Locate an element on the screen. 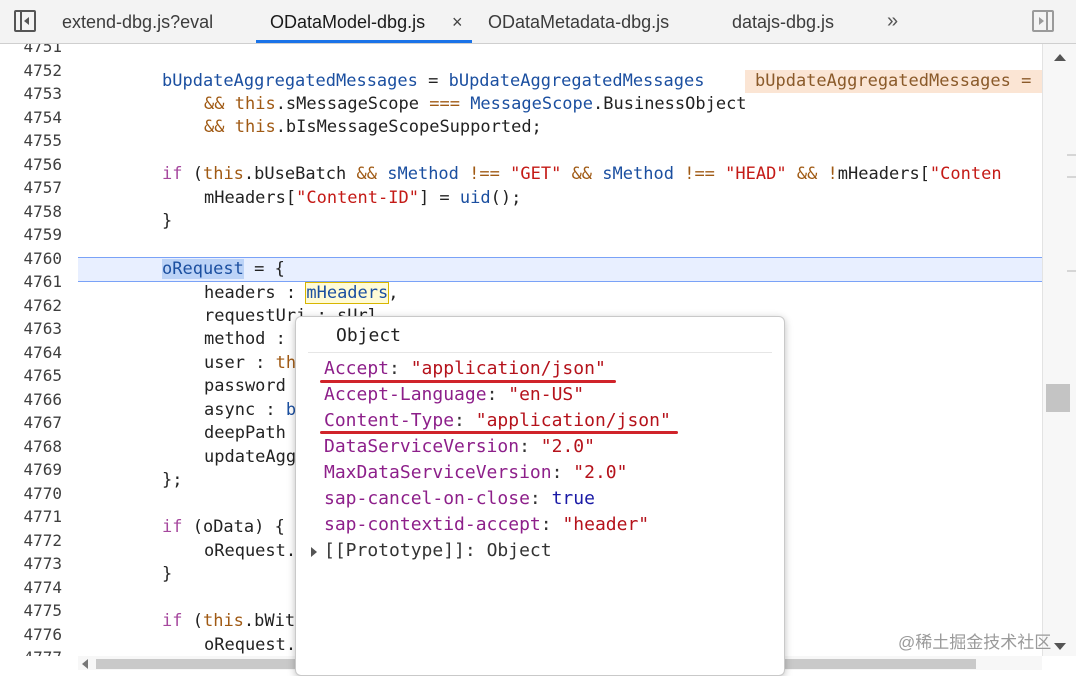 This screenshot has height=676, width=1076. vertical-scroll-thumb is located at coordinates (1058, 398).